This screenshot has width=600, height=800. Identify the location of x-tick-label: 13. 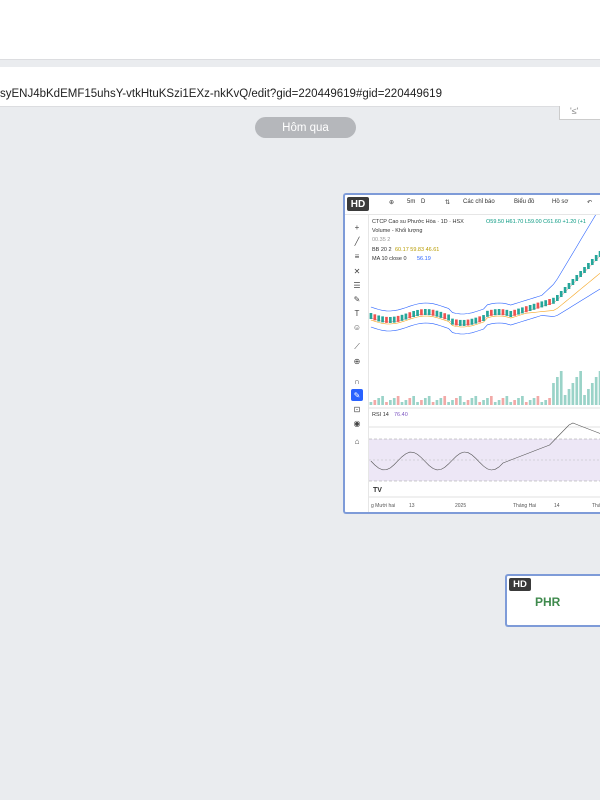
(412, 506).